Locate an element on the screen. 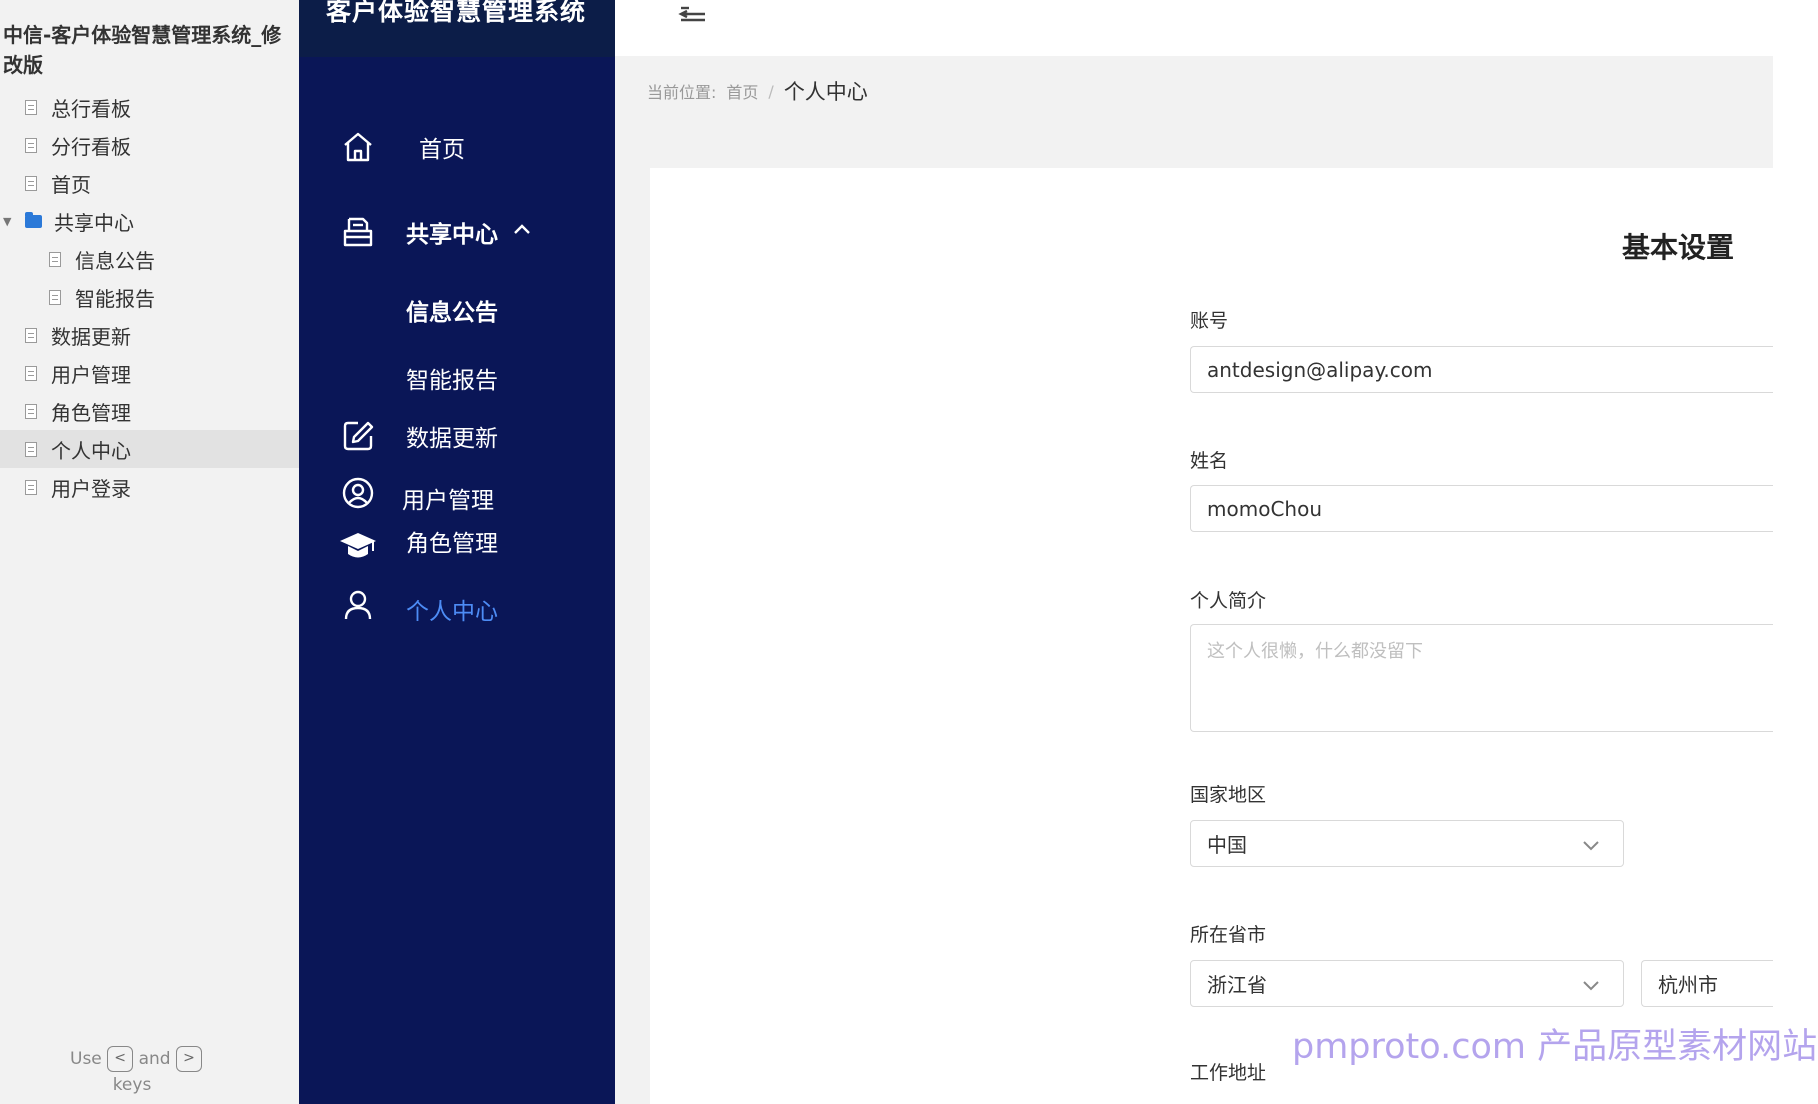 The height and width of the screenshot is (1104, 1818). breadcrumb-prefix: 当前位置: is located at coordinates (682, 92).